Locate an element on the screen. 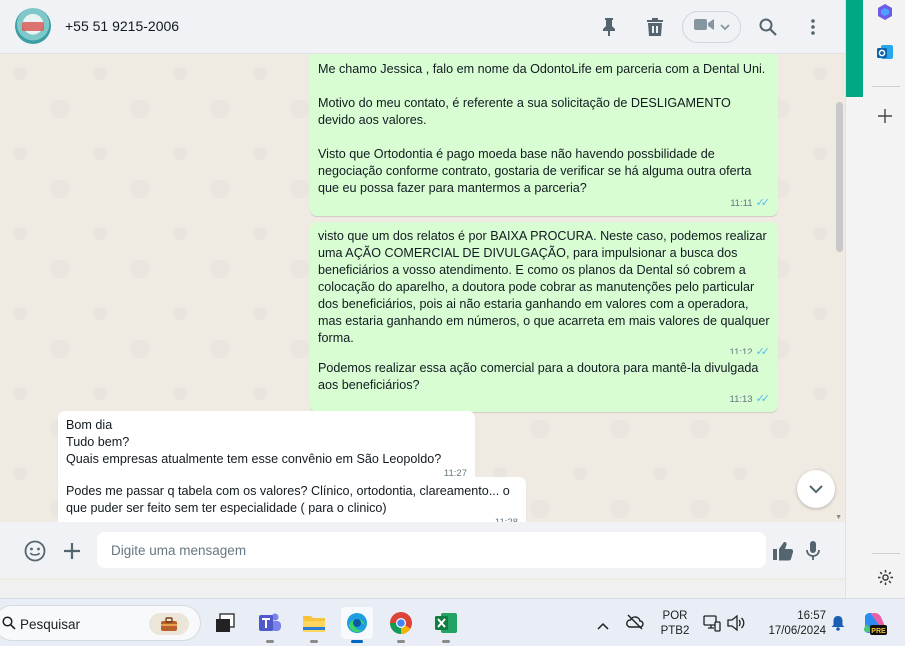  clock-date: 17/06/2024 is located at coordinates (797, 631).